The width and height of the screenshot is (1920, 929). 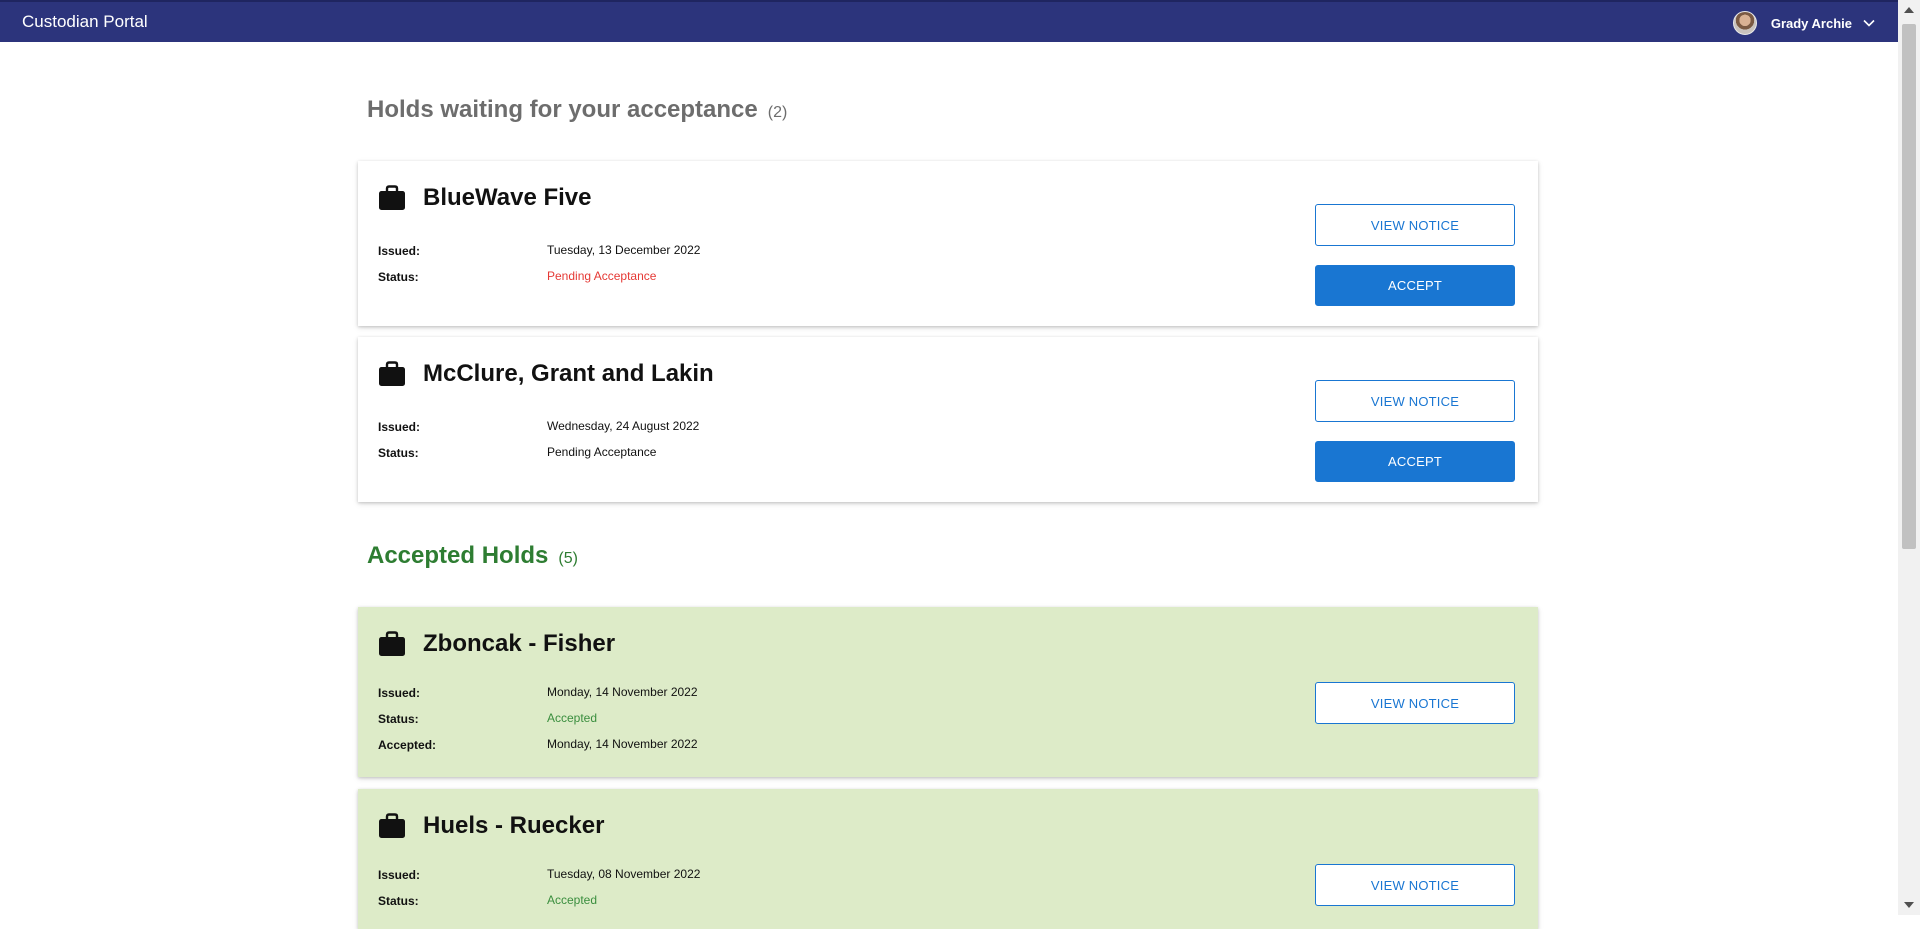 I want to click on app-title: Custodian Portal, so click(x=85, y=22).